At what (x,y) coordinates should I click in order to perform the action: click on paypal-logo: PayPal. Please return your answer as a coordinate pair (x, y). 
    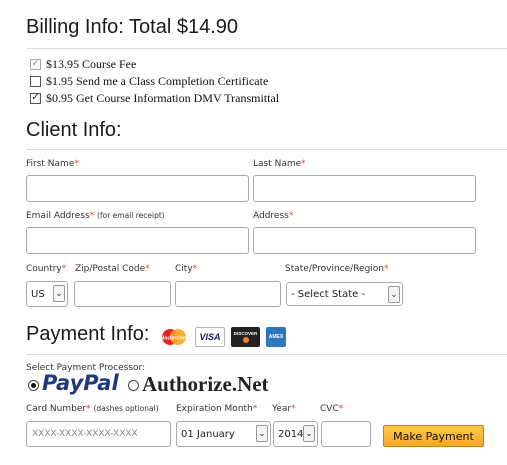
    Looking at the image, I should click on (80, 383).